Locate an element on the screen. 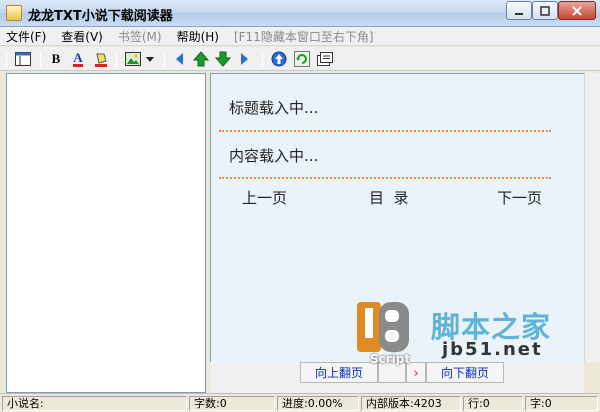 This screenshot has height=412, width=600. picture-icon is located at coordinates (133, 59).